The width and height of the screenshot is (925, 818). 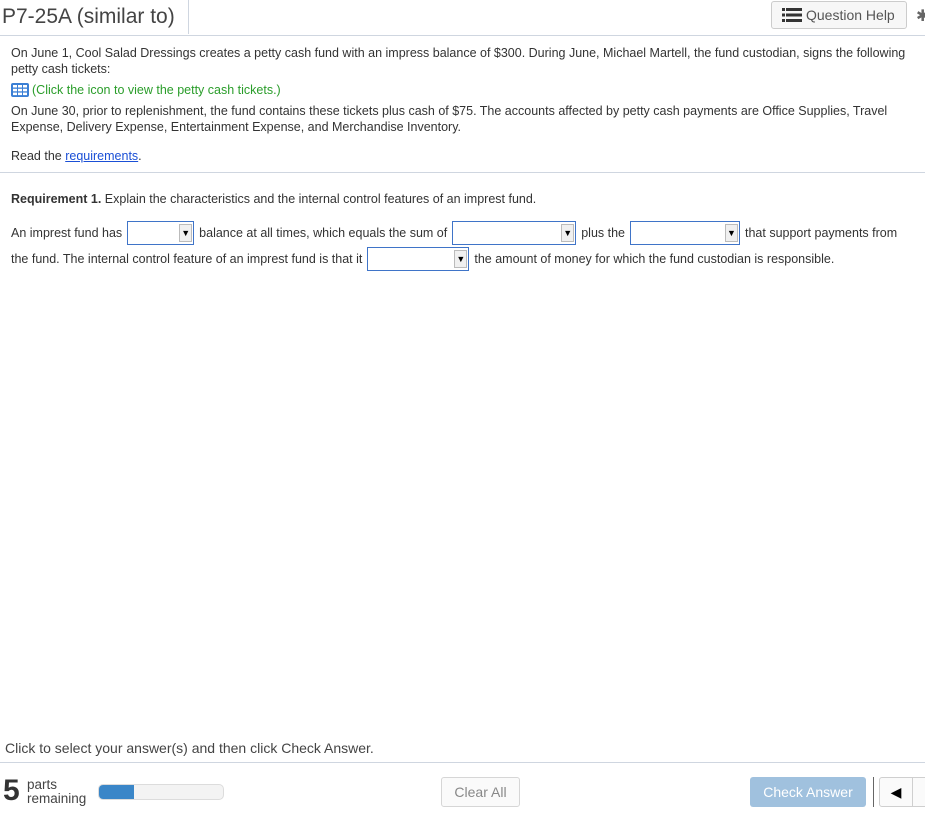 What do you see at coordinates (188, 17) in the screenshot?
I see `title-divider` at bounding box center [188, 17].